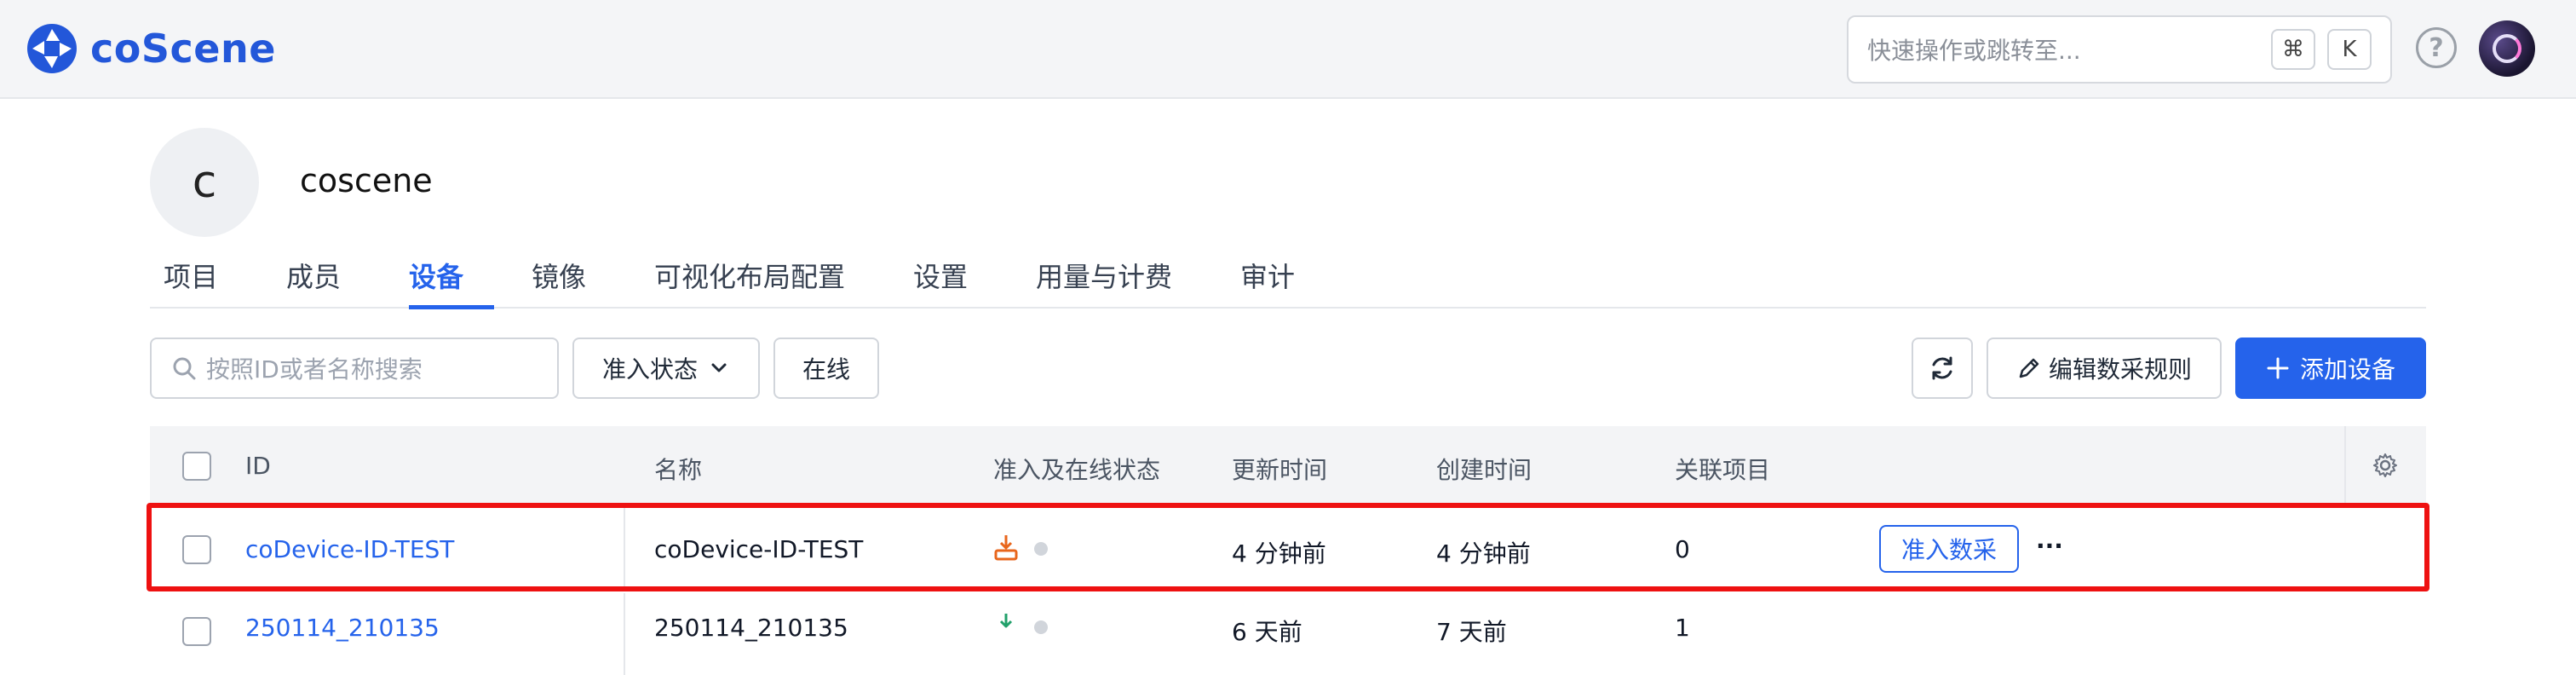  Describe the element at coordinates (349, 549) in the screenshot. I see `device-id-link: coDevice-ID-TEST` at that location.